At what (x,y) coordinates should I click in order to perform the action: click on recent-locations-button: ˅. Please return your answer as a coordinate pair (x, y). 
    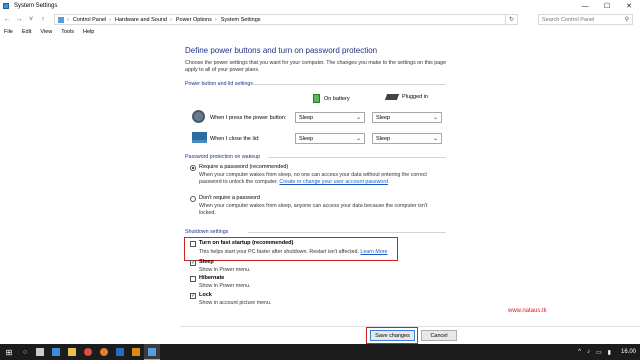
    Looking at the image, I should click on (31, 20).